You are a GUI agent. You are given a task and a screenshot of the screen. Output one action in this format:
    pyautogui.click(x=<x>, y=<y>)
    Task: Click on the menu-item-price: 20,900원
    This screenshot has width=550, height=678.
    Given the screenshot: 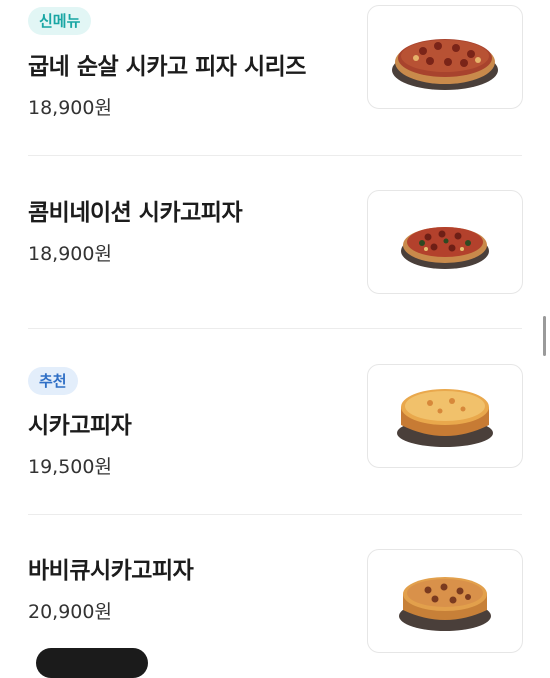 What is the action you would take?
    pyautogui.click(x=70, y=612)
    